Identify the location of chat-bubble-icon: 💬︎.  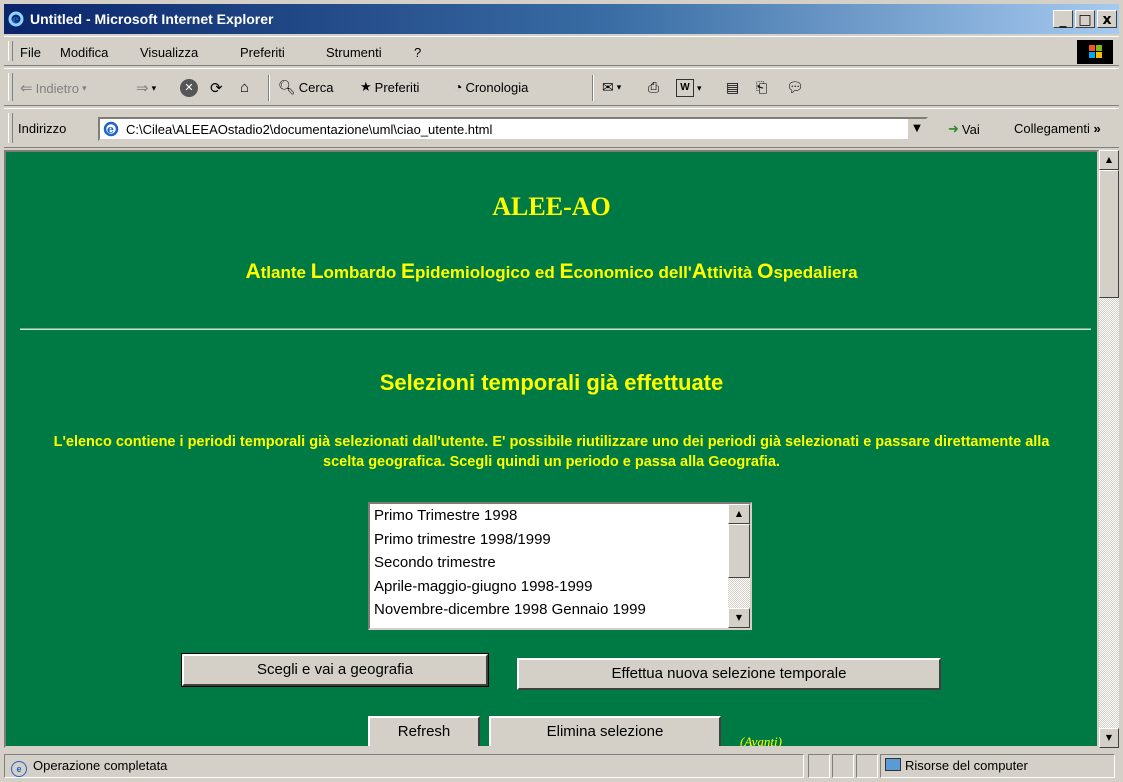
(795, 87).